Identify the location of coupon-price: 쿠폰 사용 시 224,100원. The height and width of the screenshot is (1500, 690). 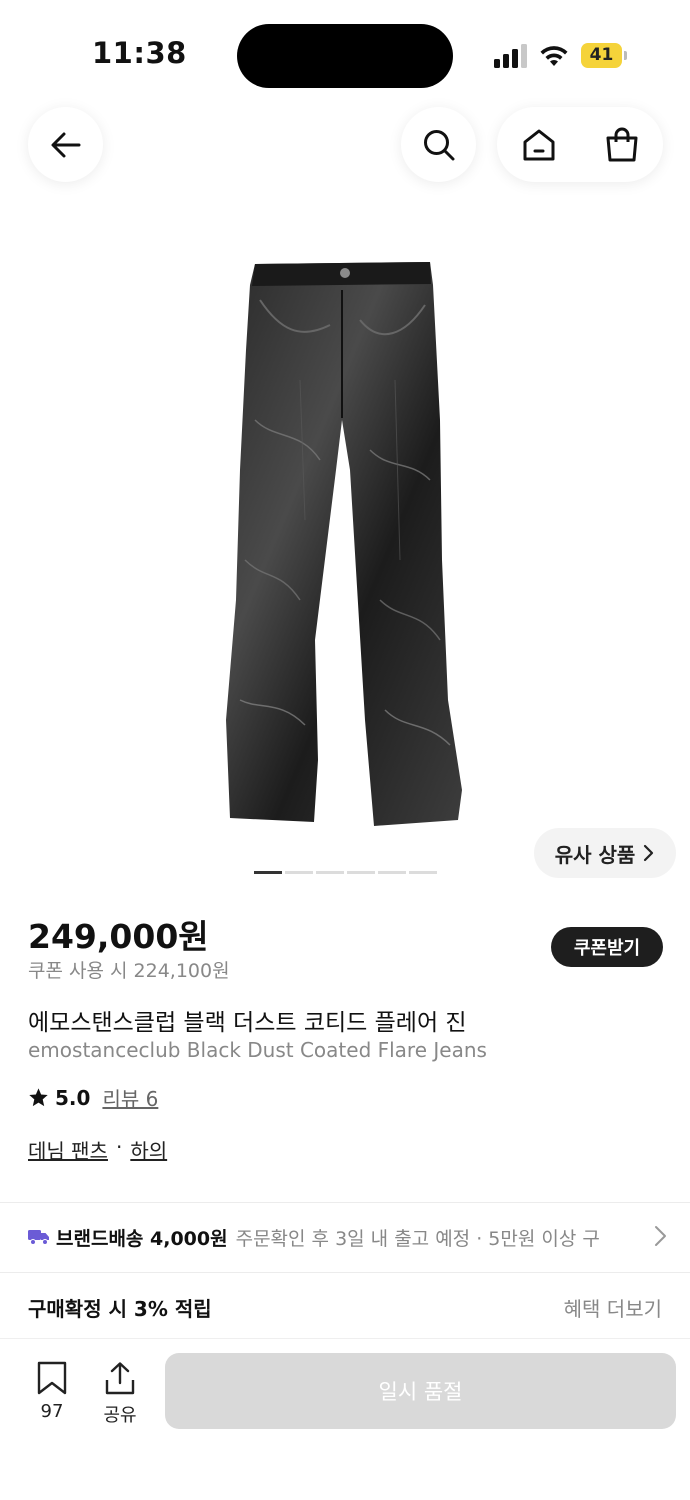
(129, 971).